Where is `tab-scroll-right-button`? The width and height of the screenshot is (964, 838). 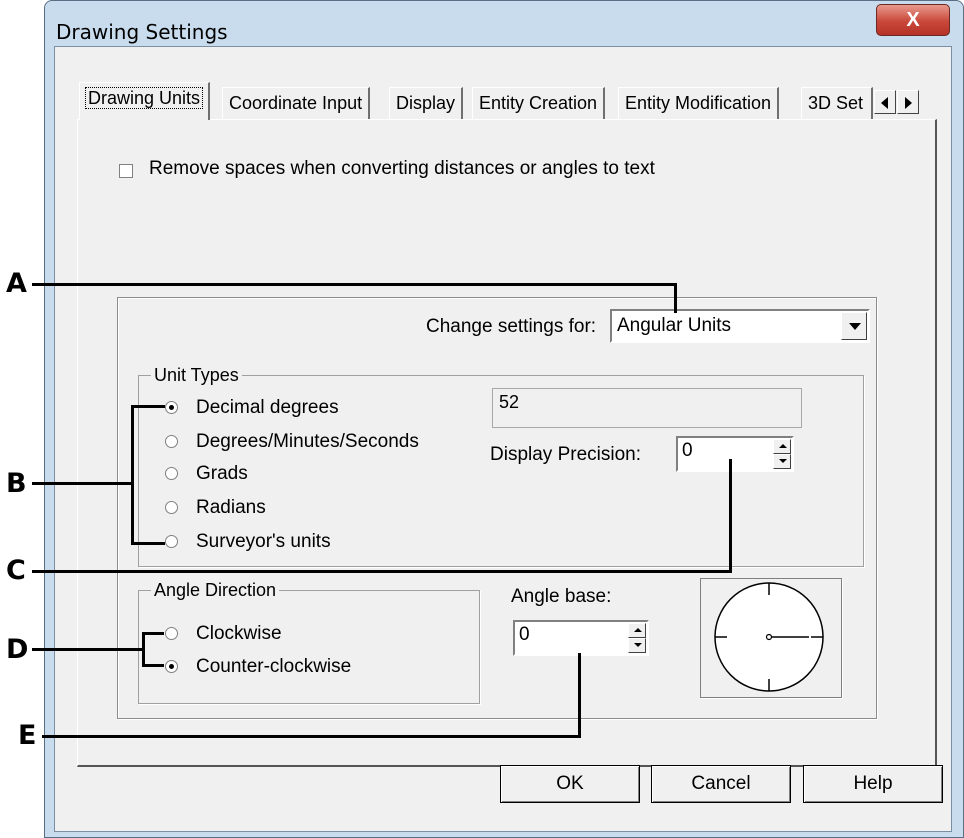 tab-scroll-right-button is located at coordinates (908, 102).